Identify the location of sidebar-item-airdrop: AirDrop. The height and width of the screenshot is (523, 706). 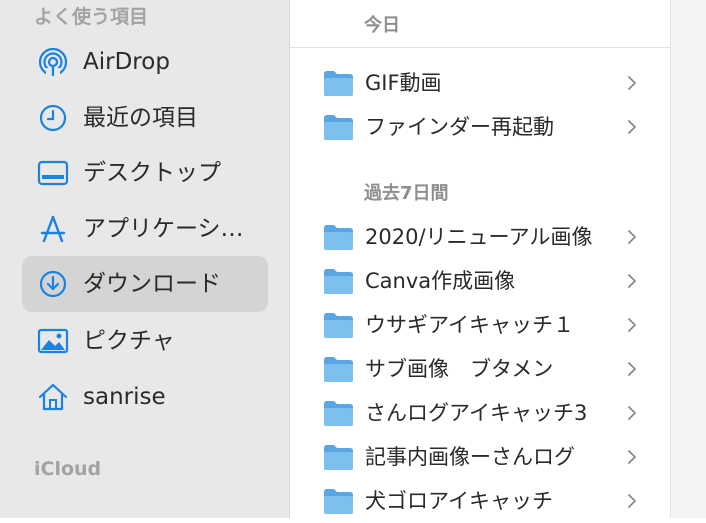
(145, 62).